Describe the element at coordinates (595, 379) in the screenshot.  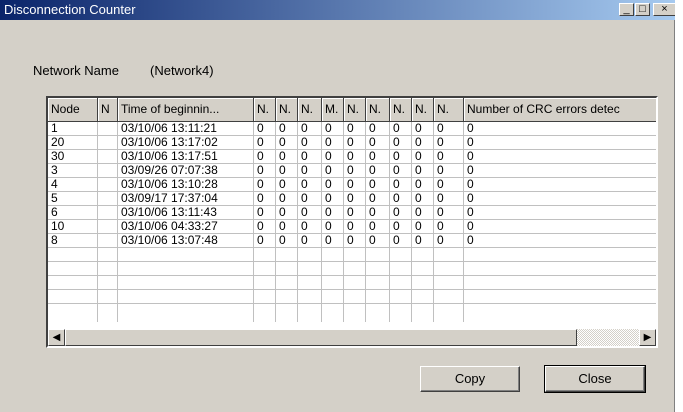
I see `close-button: Close` at that location.